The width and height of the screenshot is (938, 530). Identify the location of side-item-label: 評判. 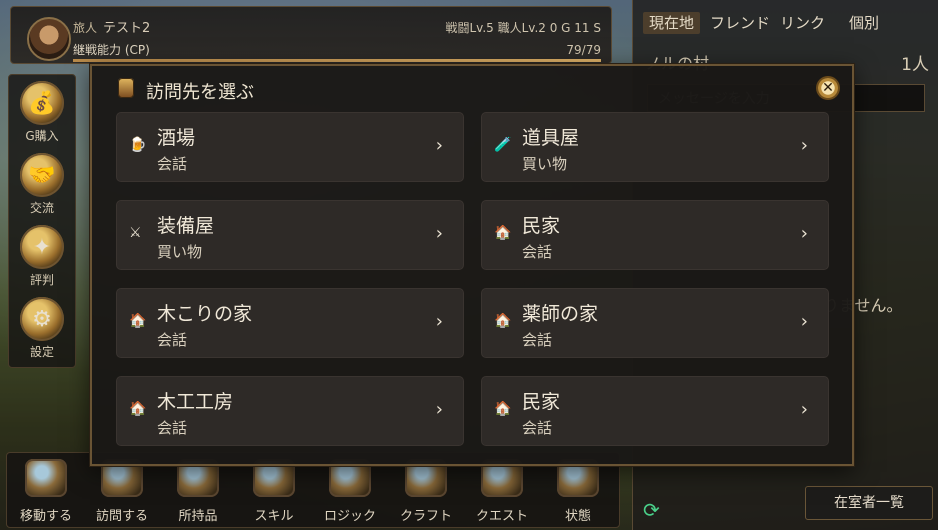
(41, 280).